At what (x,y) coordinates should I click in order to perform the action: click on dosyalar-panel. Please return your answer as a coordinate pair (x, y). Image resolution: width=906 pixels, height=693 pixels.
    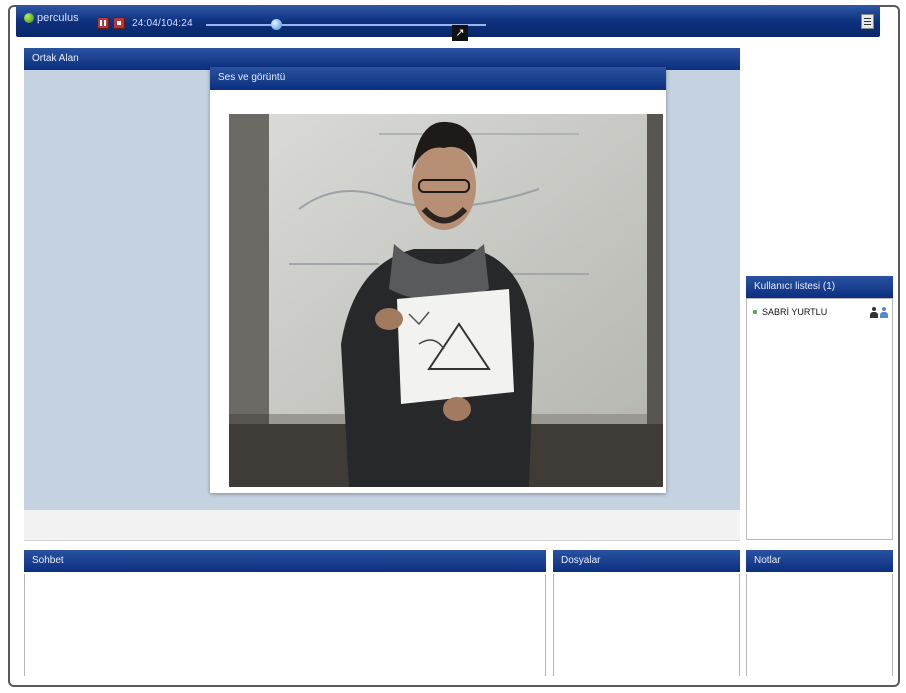
    Looking at the image, I should click on (646, 625).